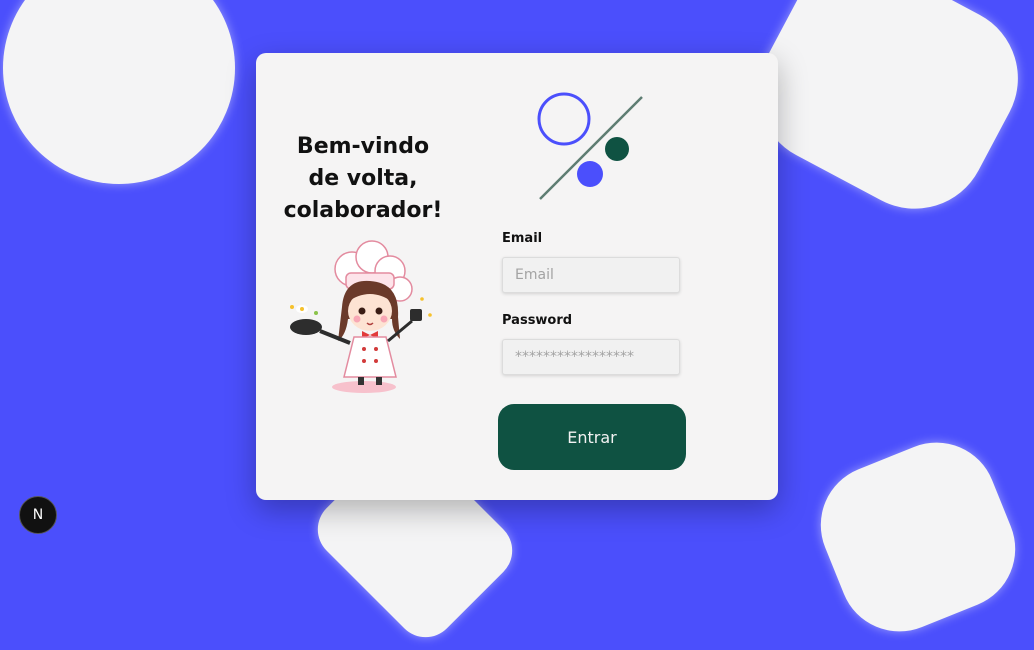 The image size is (1034, 650). Describe the element at coordinates (38, 515) in the screenshot. I see `dev-badge-icon: N` at that location.